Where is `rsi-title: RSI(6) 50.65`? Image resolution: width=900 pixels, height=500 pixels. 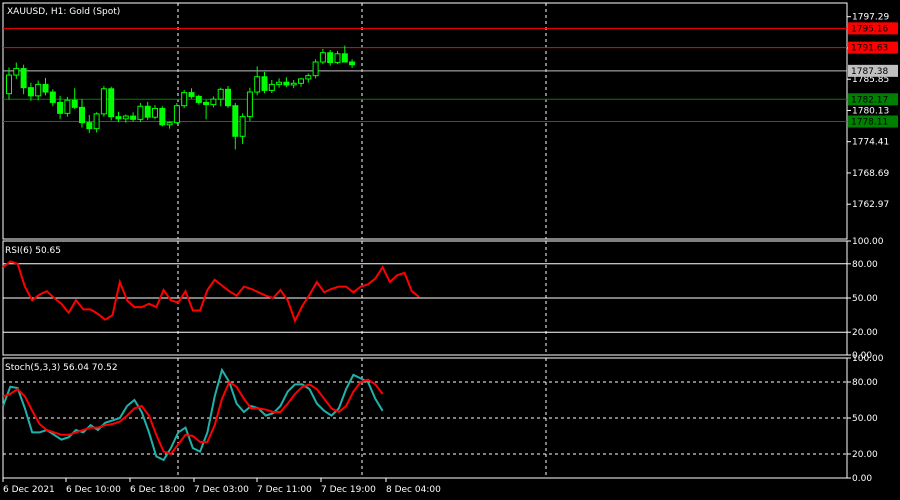 rsi-title: RSI(6) 50.65 is located at coordinates (33, 251).